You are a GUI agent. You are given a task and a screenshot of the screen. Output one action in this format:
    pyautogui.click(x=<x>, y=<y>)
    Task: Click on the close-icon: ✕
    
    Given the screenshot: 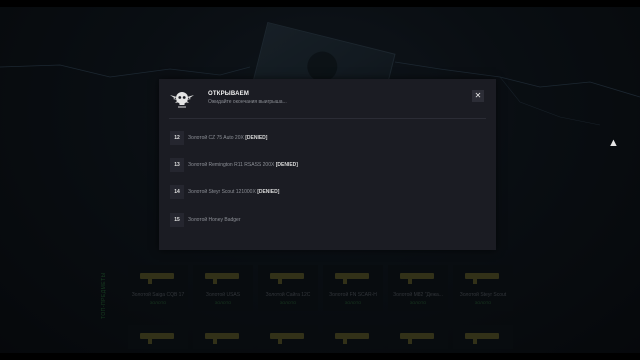 What is the action you would take?
    pyautogui.click(x=478, y=95)
    